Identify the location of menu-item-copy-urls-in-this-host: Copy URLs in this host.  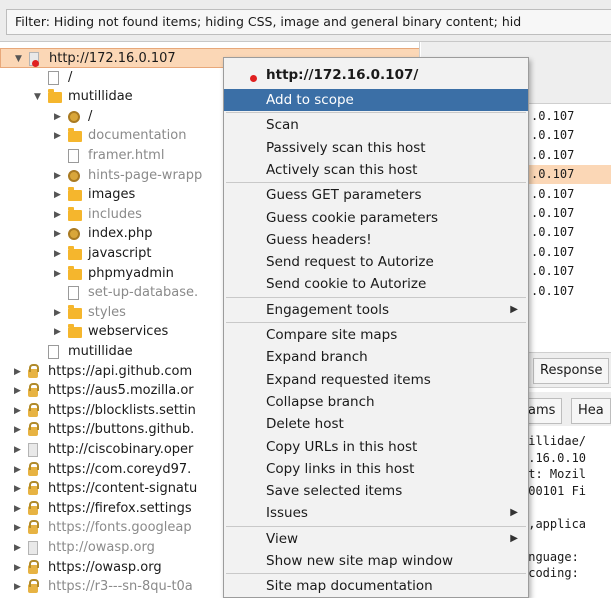
(376, 447).